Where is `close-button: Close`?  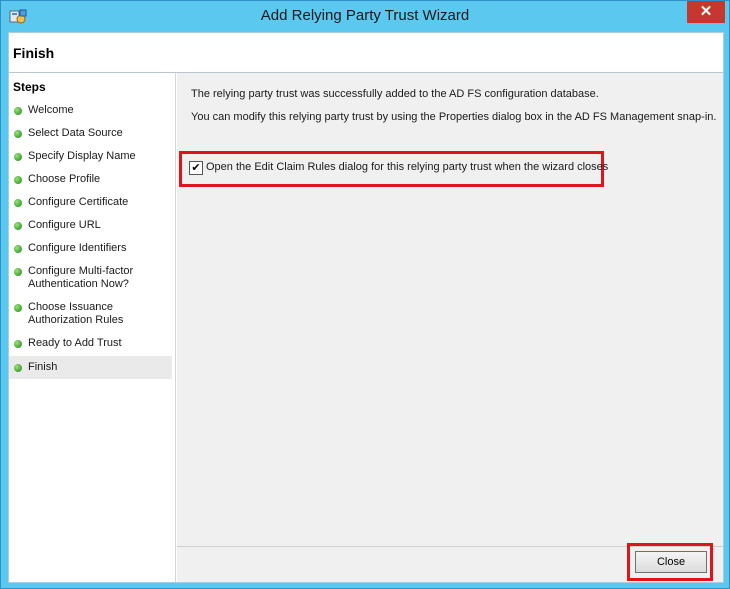 close-button: Close is located at coordinates (671, 562).